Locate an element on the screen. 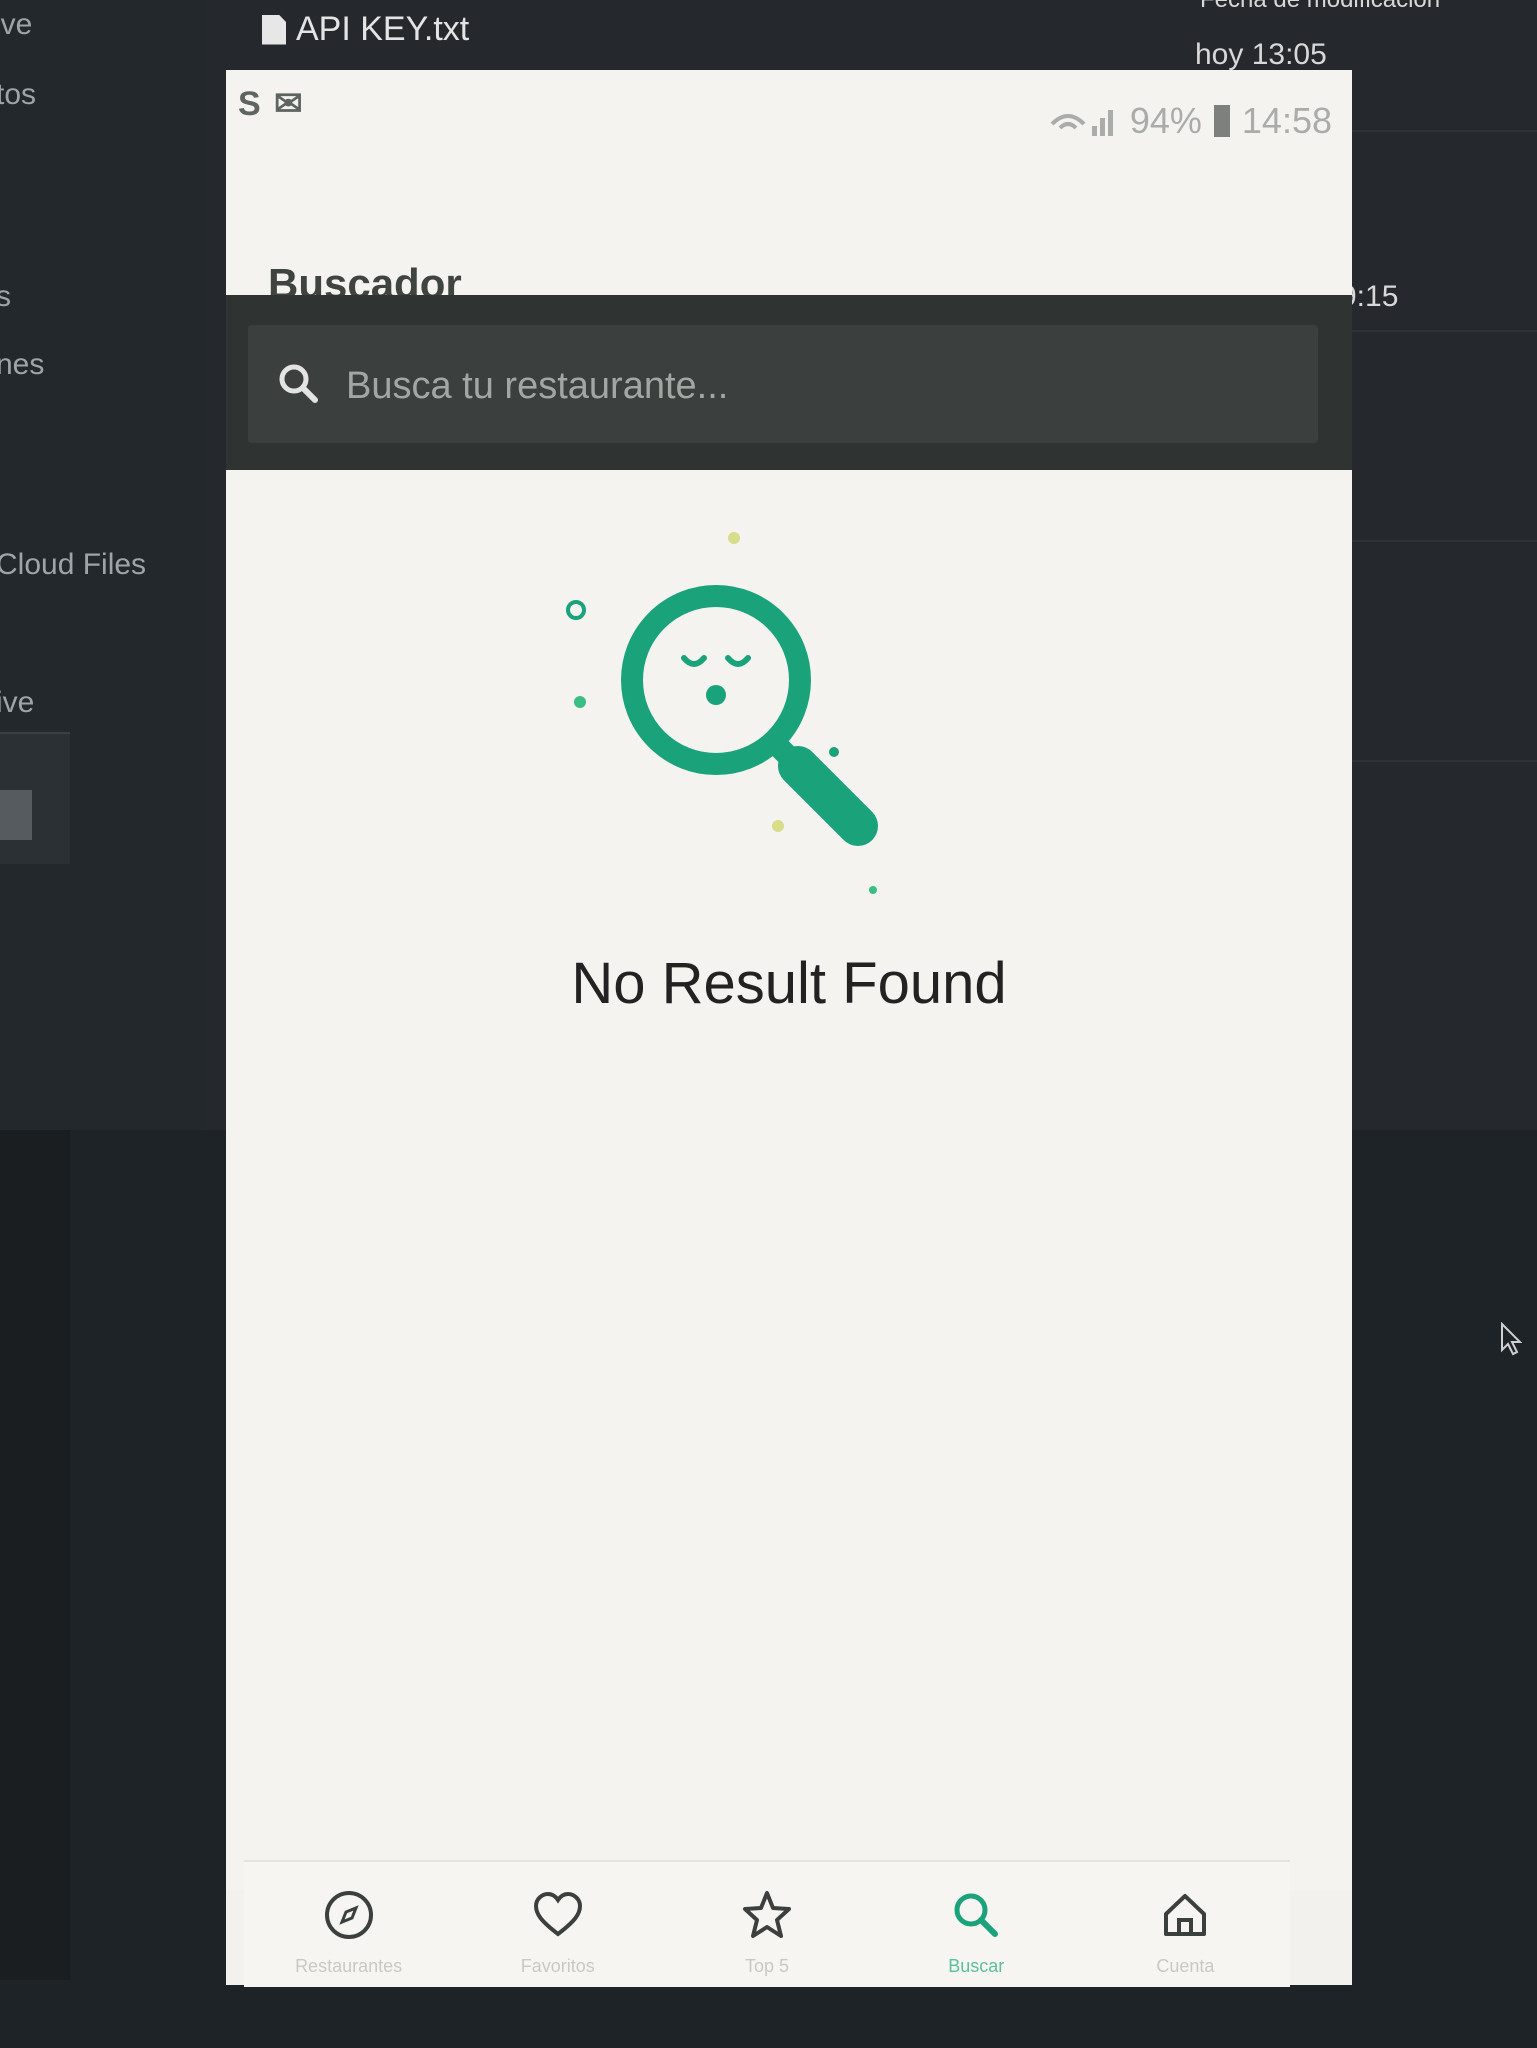 The image size is (1537, 2048). document-icon is located at coordinates (274, 29).